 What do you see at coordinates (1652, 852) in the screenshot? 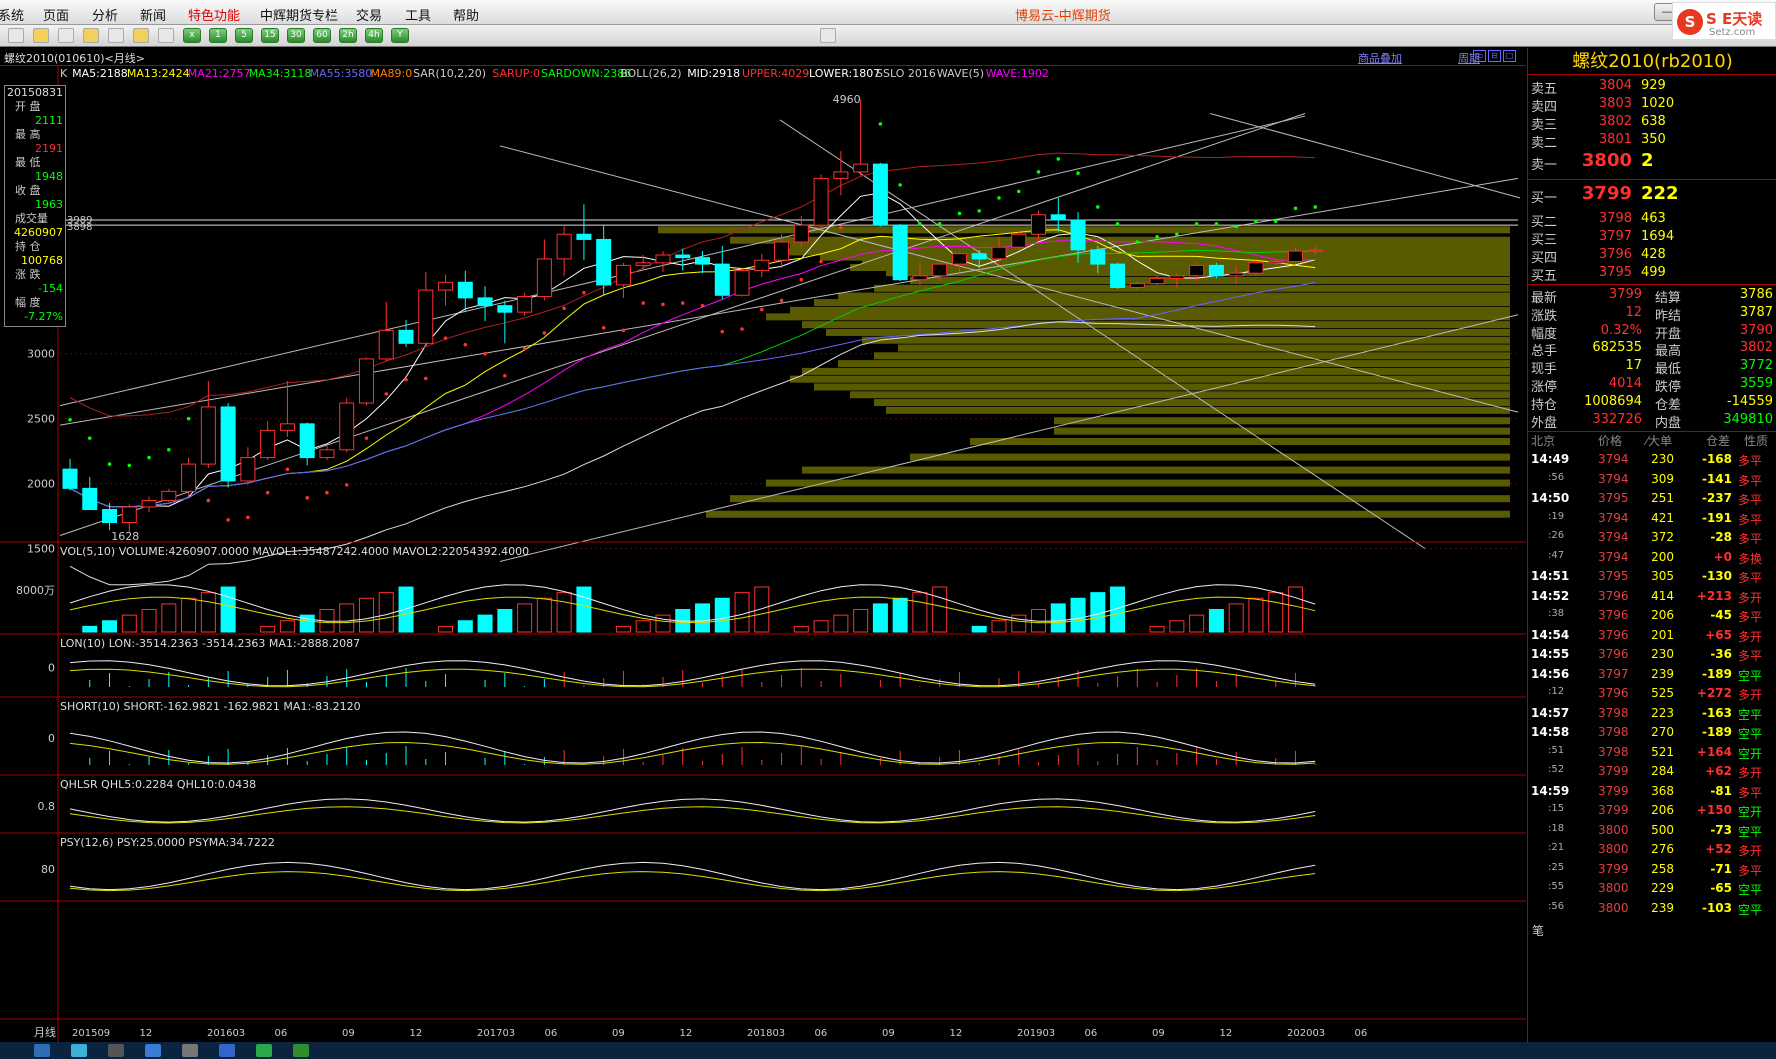
I see `tick-row: :21 3800 276 +52 多开` at bounding box center [1652, 852].